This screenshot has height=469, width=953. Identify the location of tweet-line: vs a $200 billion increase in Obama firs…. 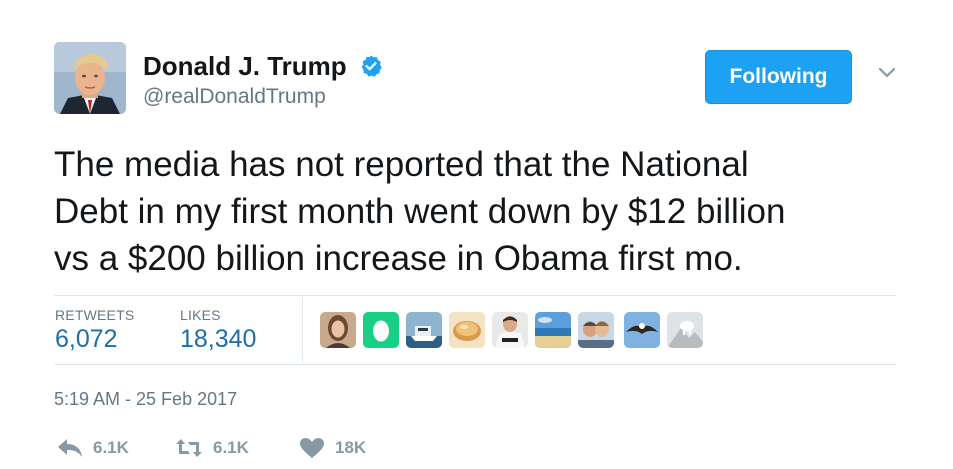
(398, 258).